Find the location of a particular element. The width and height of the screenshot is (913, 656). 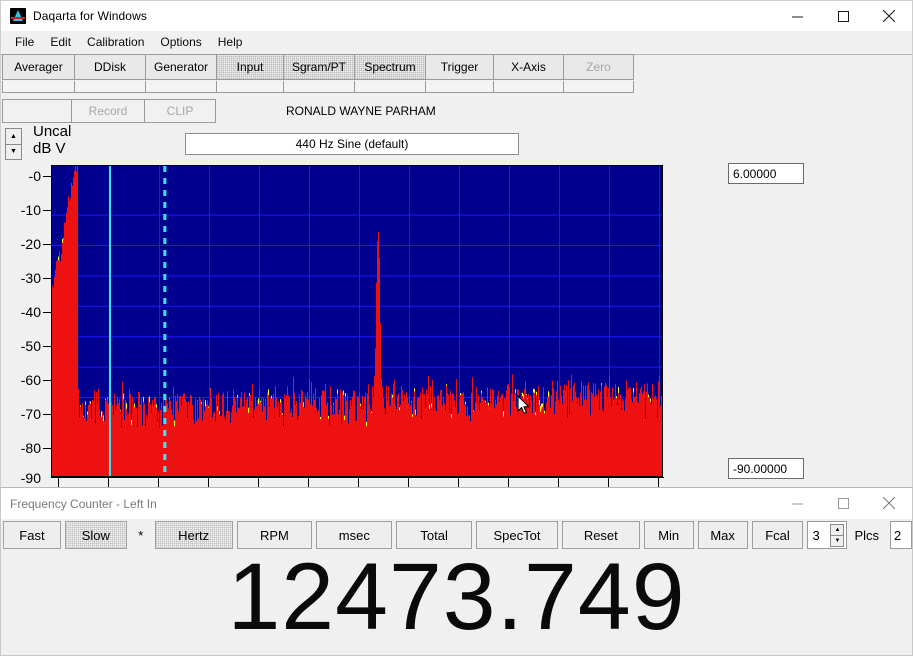

tab-under-xaxis is located at coordinates (528, 87).